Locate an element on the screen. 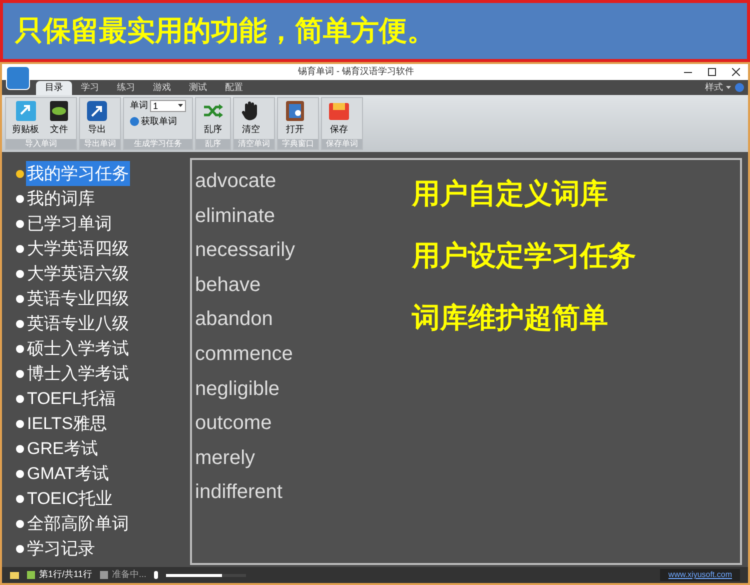 This screenshot has width=750, height=585. ribbon-button: 保存 is located at coordinates (339, 117).